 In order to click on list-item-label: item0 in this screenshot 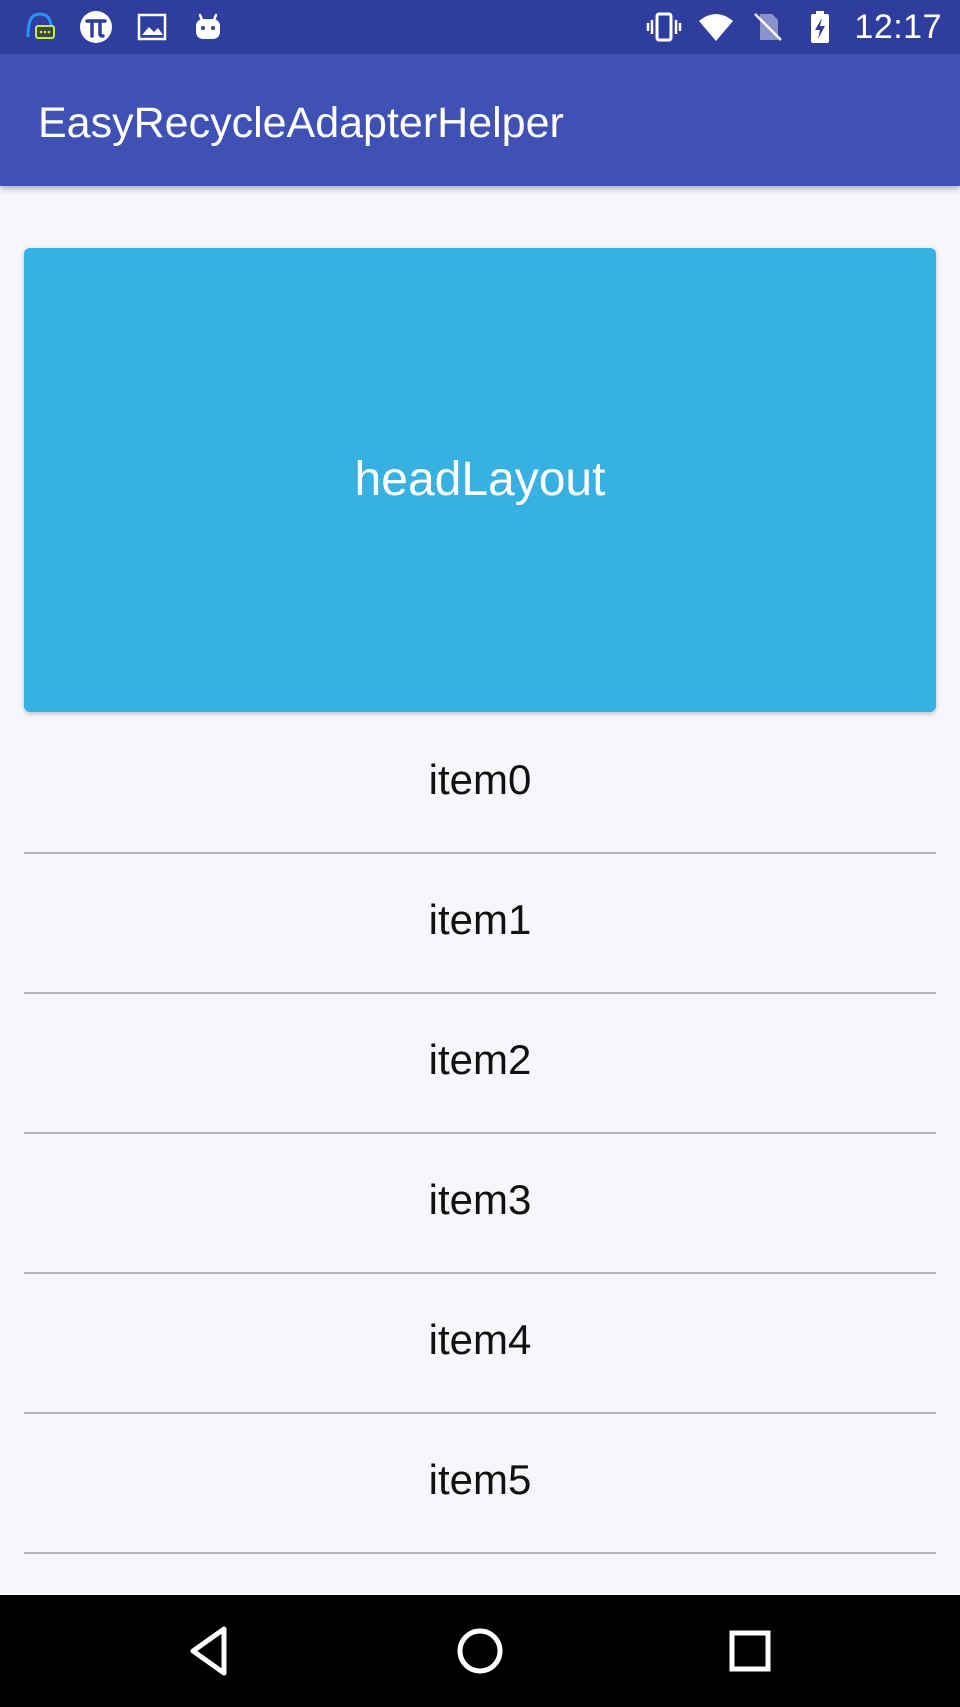, I will do `click(480, 779)`.